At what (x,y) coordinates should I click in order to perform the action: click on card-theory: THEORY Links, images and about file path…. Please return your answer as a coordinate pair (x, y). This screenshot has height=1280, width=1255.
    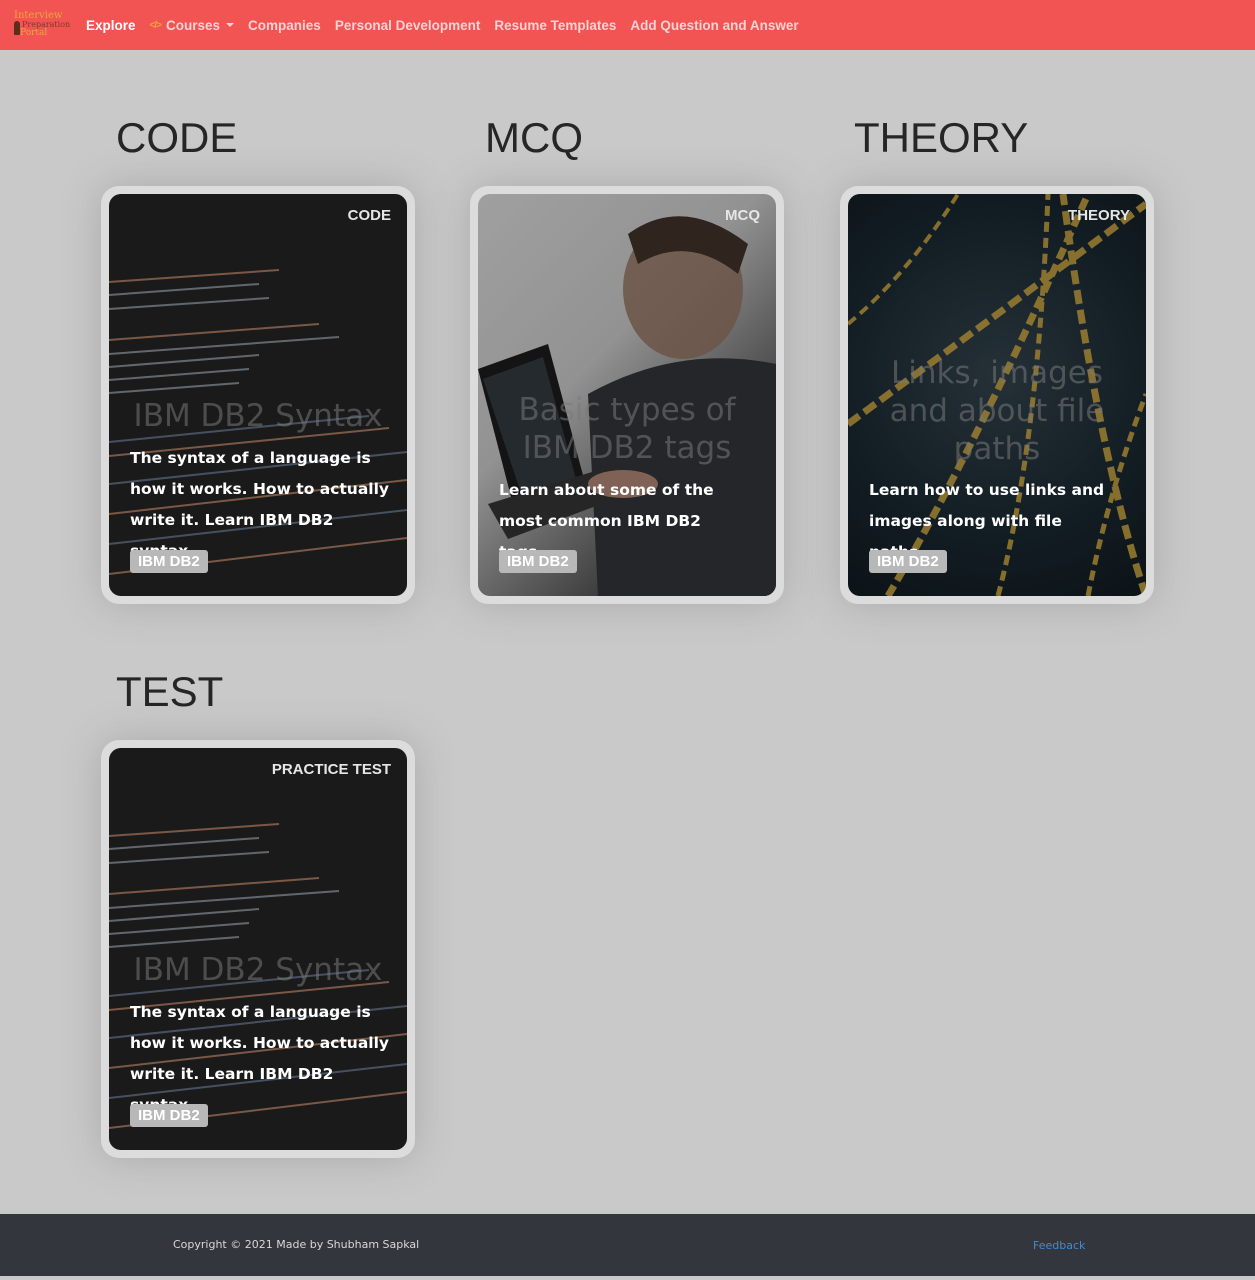
    Looking at the image, I should click on (997, 395).